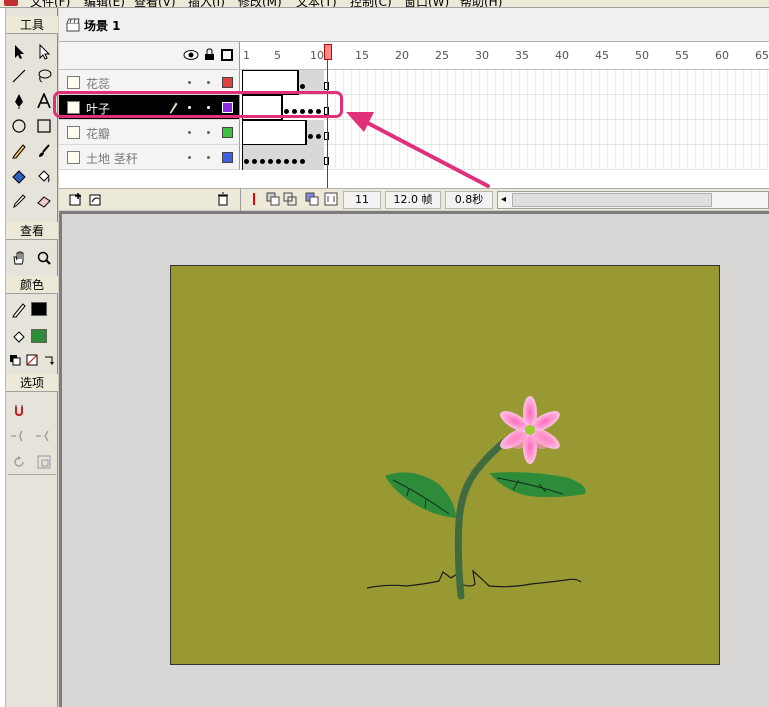 The image size is (769, 707). Describe the element at coordinates (481, 3) in the screenshot. I see `menu-help: 帮助(H)` at that location.